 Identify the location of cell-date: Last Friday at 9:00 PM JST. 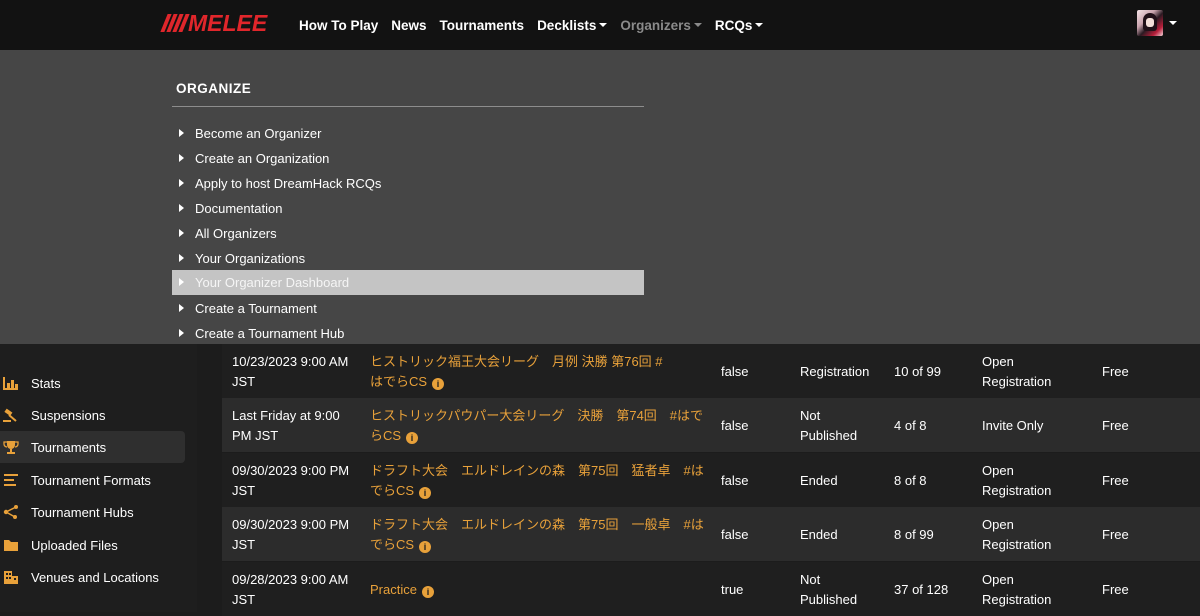
(286, 425).